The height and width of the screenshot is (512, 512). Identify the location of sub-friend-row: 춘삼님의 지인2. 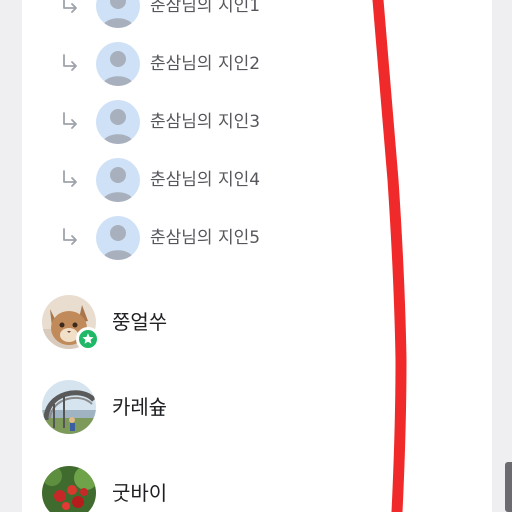
(257, 65).